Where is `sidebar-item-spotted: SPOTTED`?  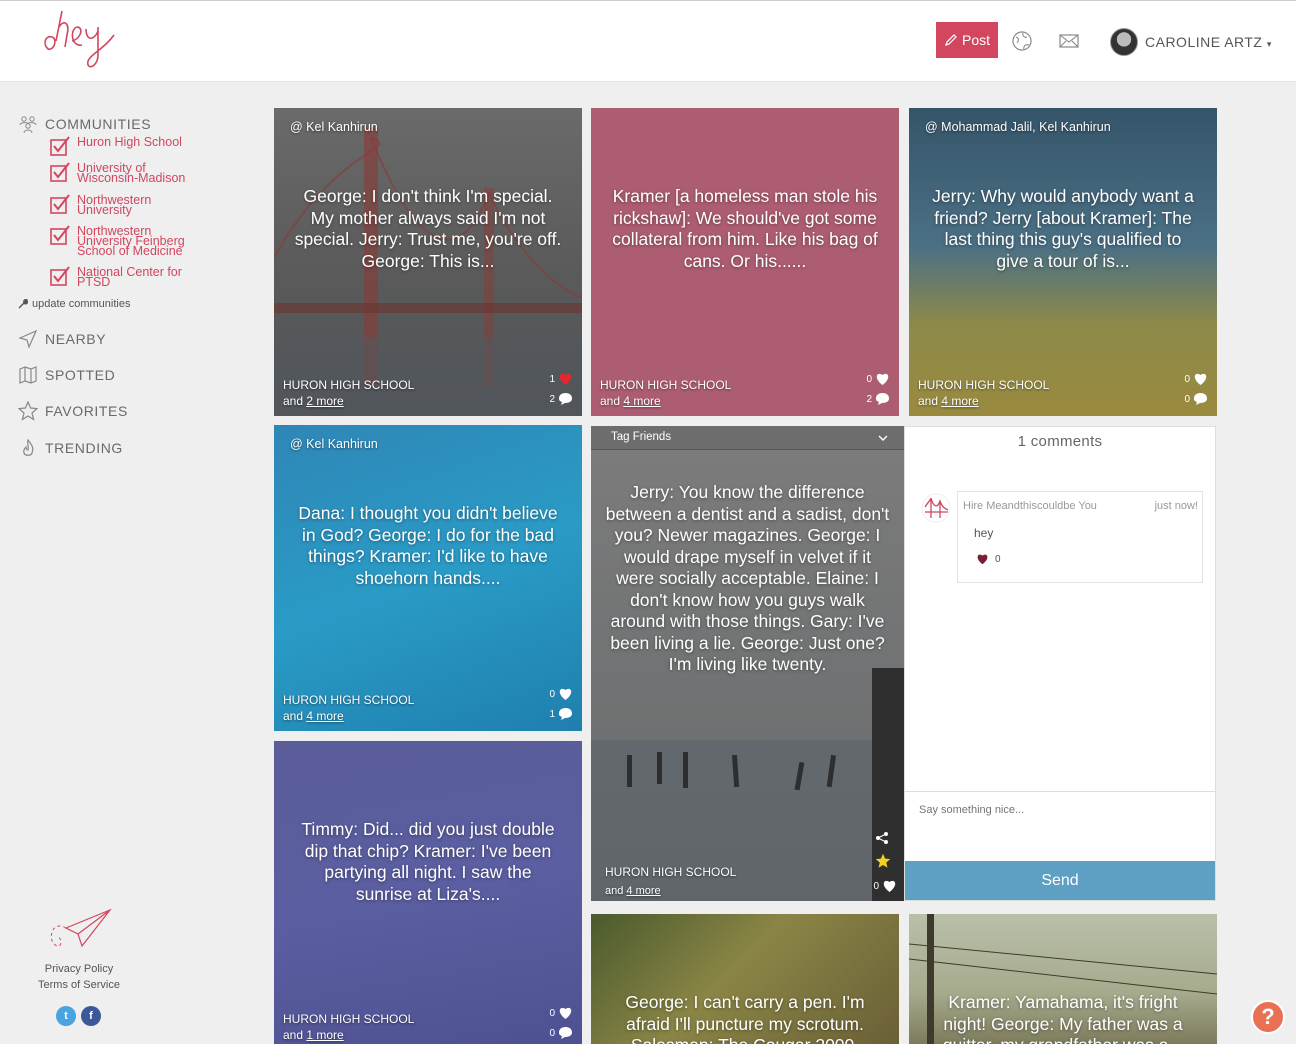 sidebar-item-spotted: SPOTTED is located at coordinates (66, 375).